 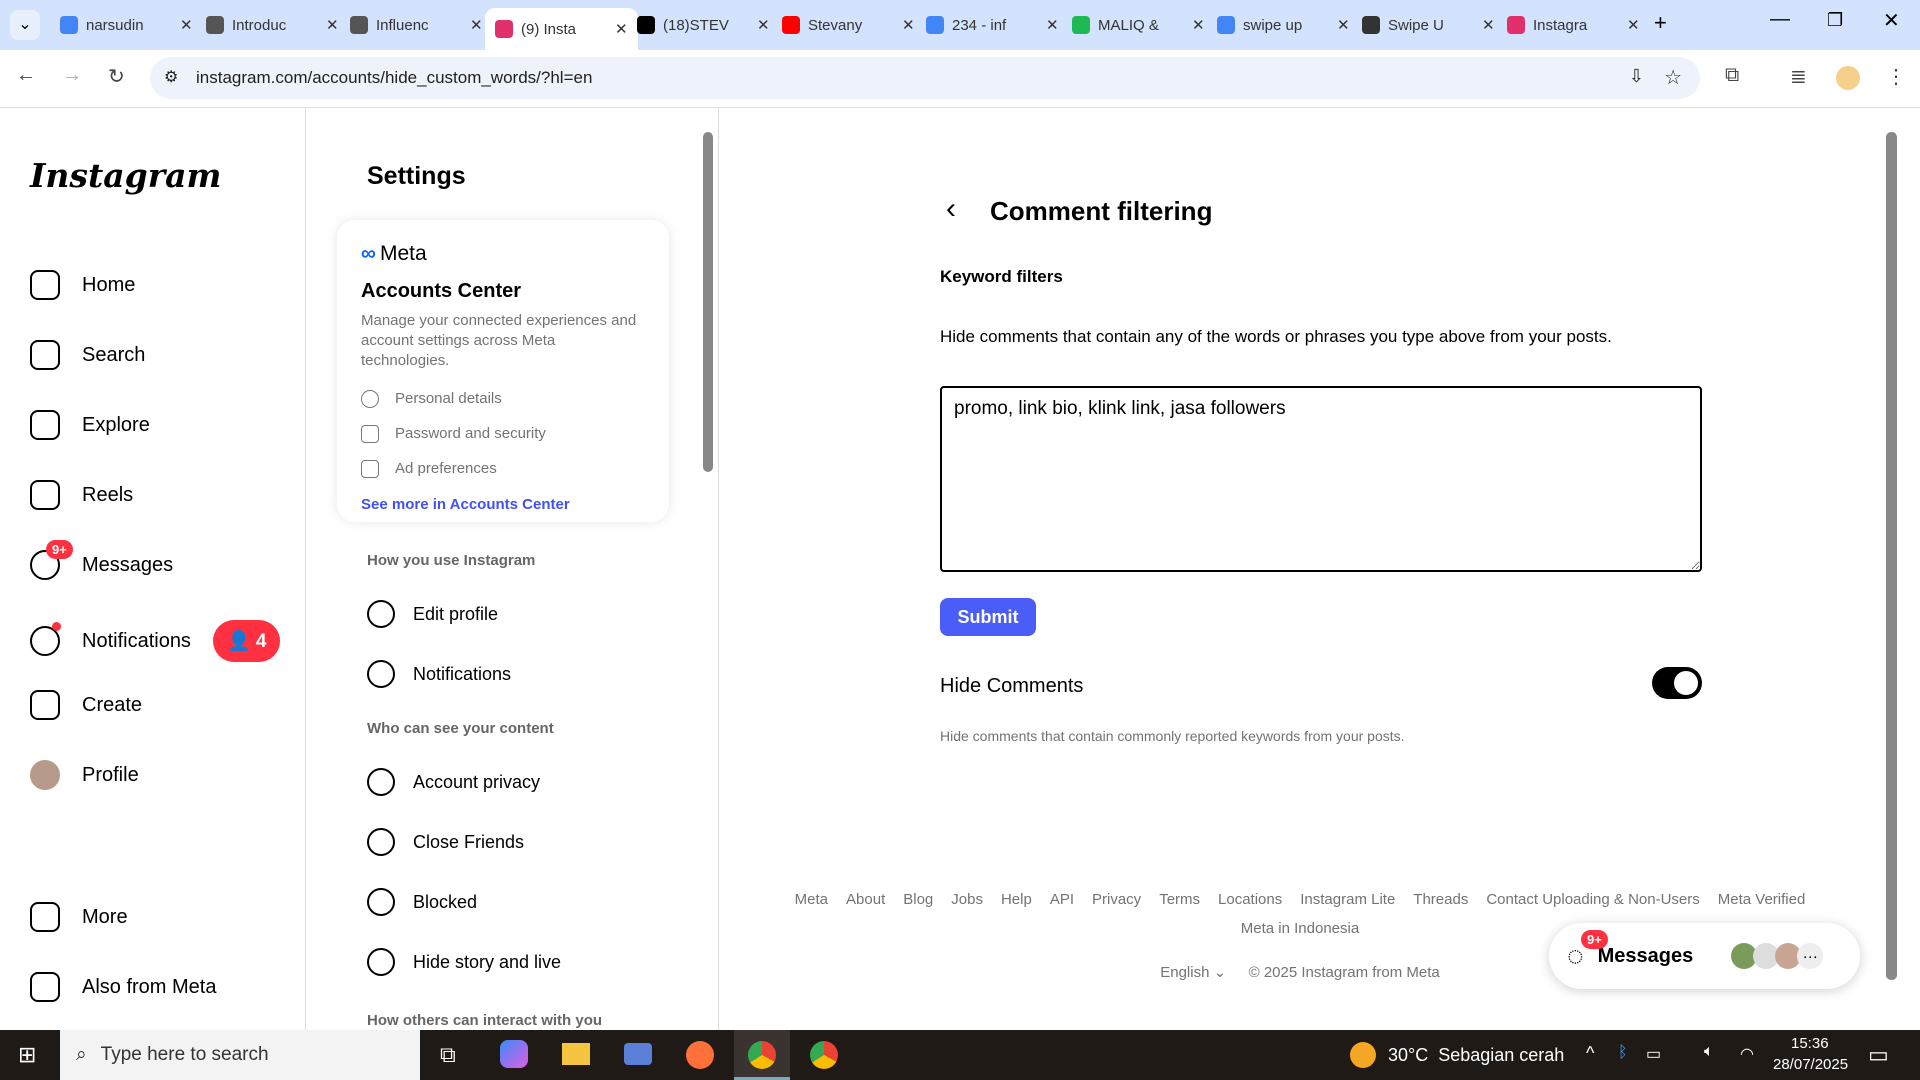 What do you see at coordinates (445, 842) in the screenshot?
I see `settings-item: Close Friends` at bounding box center [445, 842].